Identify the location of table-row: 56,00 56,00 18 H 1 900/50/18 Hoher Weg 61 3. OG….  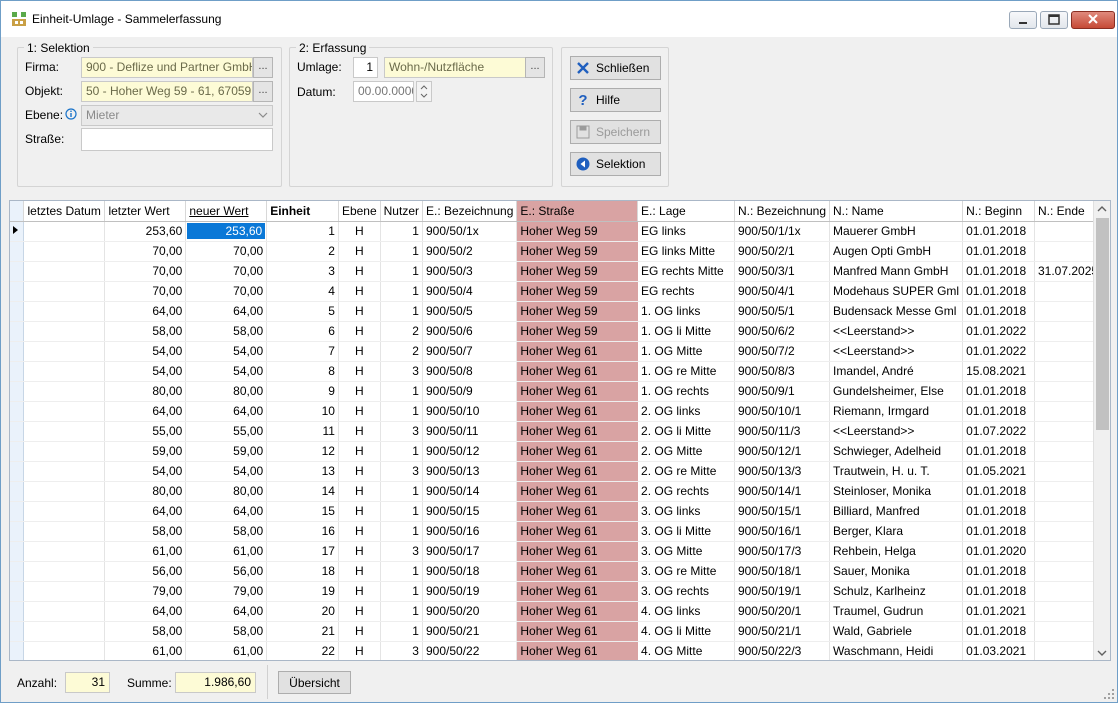
(560, 571).